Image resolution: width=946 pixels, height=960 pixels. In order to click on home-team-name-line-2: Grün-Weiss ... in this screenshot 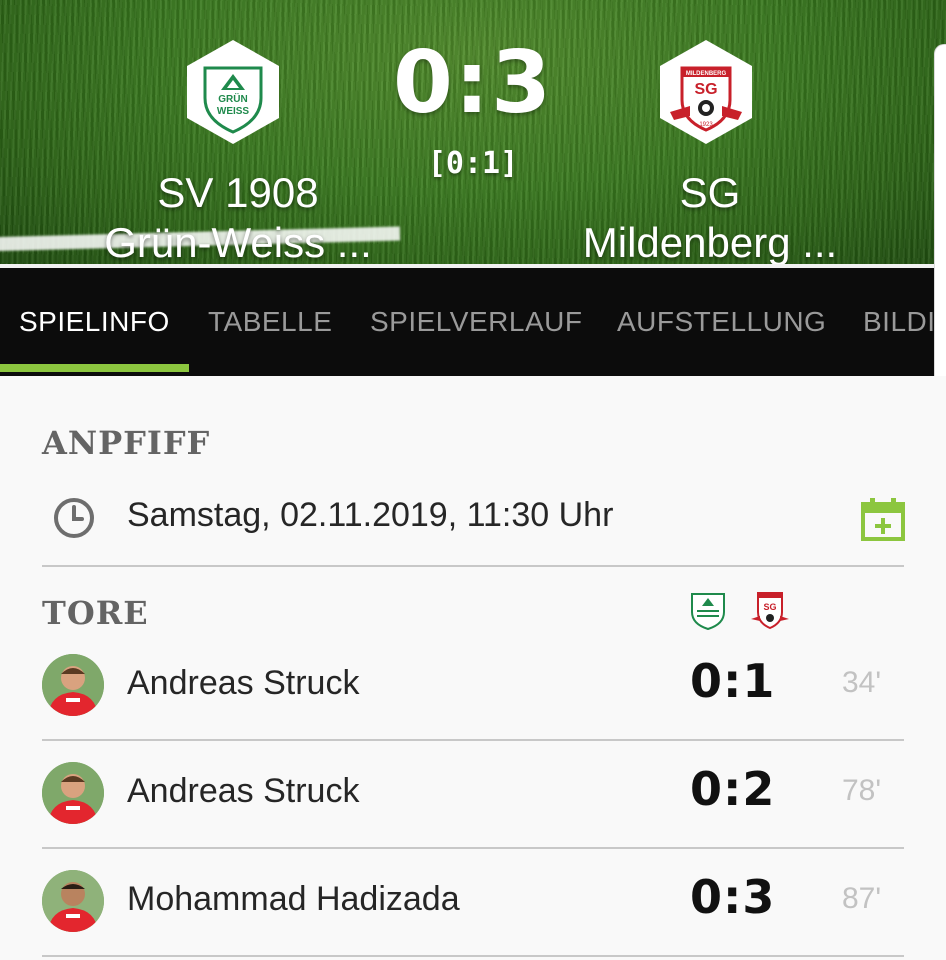, I will do `click(238, 242)`.